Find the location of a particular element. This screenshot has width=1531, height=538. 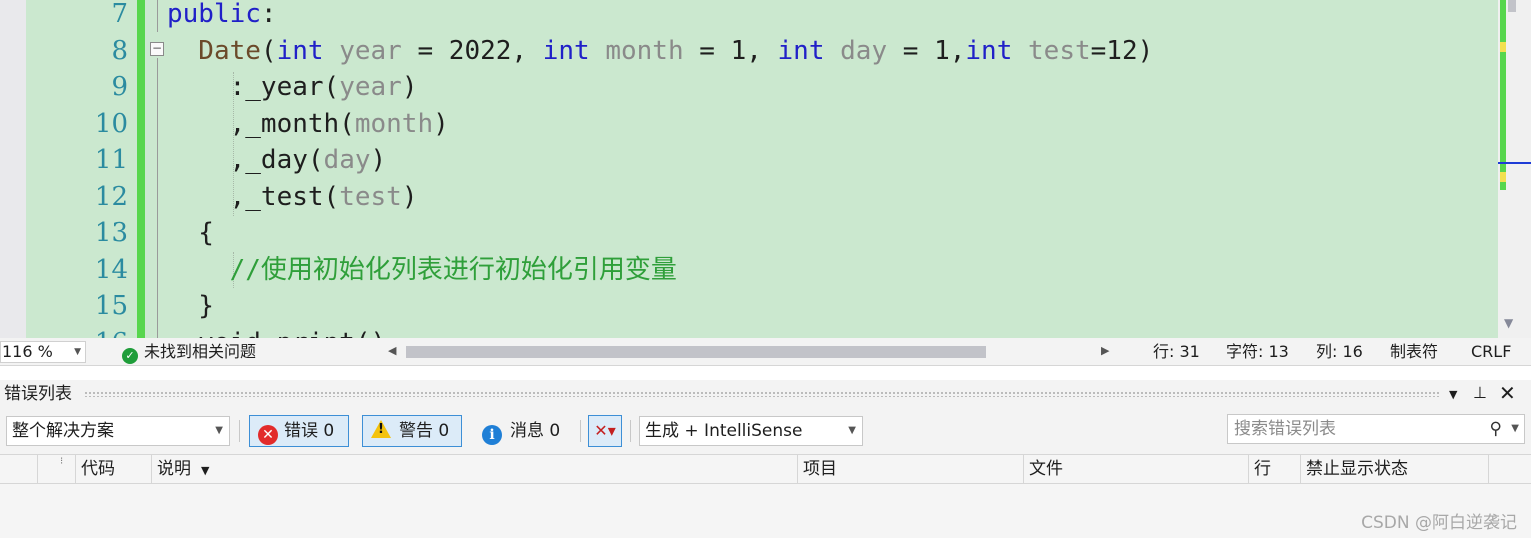

vertical-scrollbar: ▼ is located at coordinates (1514, 169).